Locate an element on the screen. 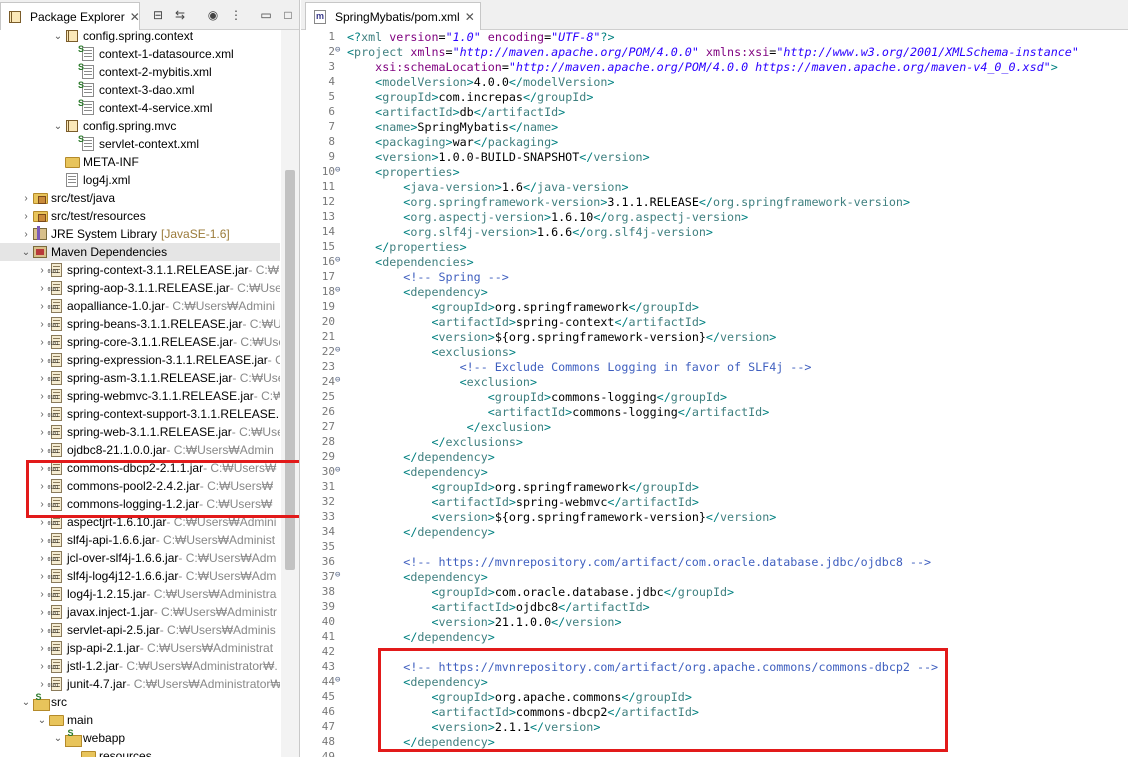  code-line: 17 <!-- Spring --> is located at coordinates (714, 277).